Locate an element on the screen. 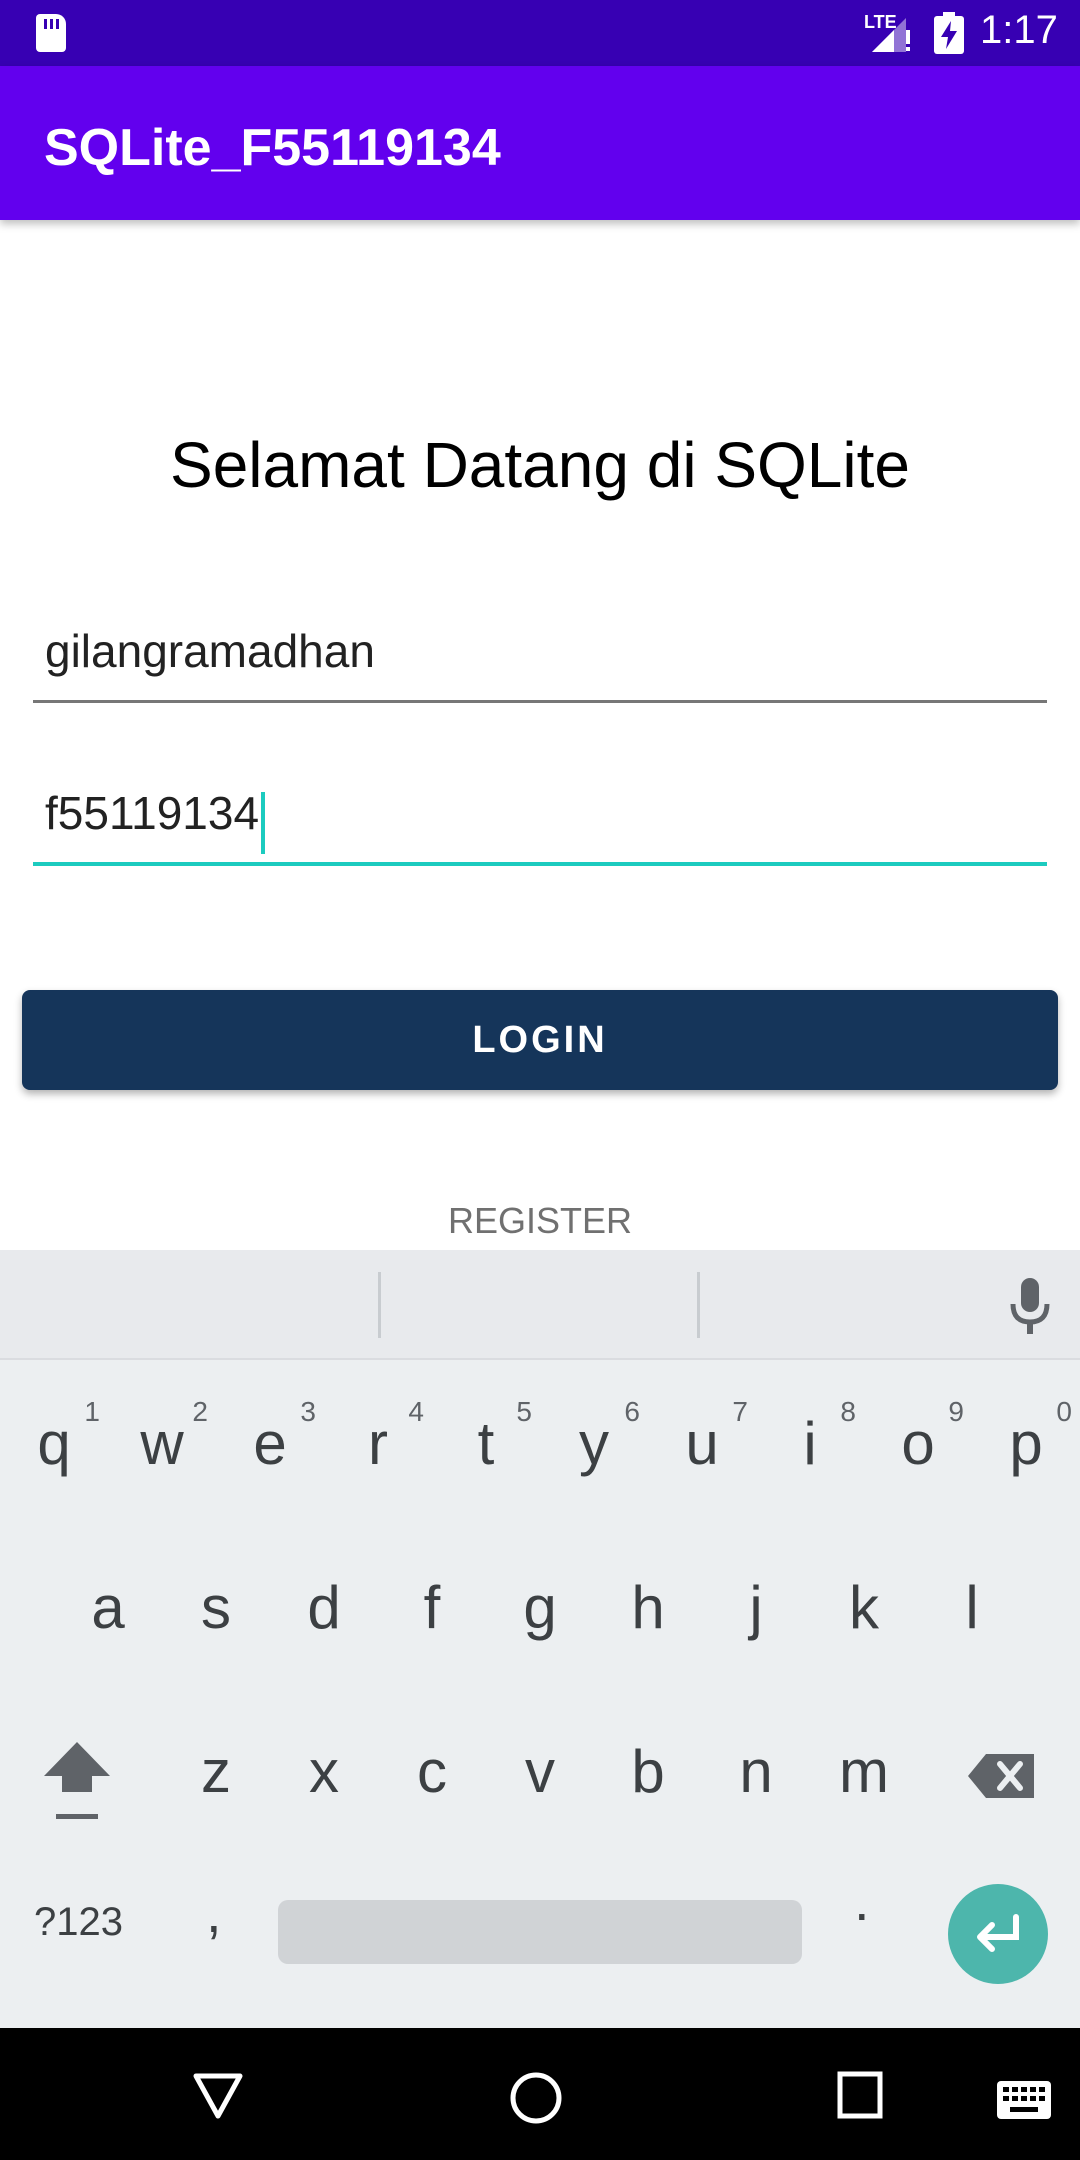  key-x: x is located at coordinates (324, 1771).